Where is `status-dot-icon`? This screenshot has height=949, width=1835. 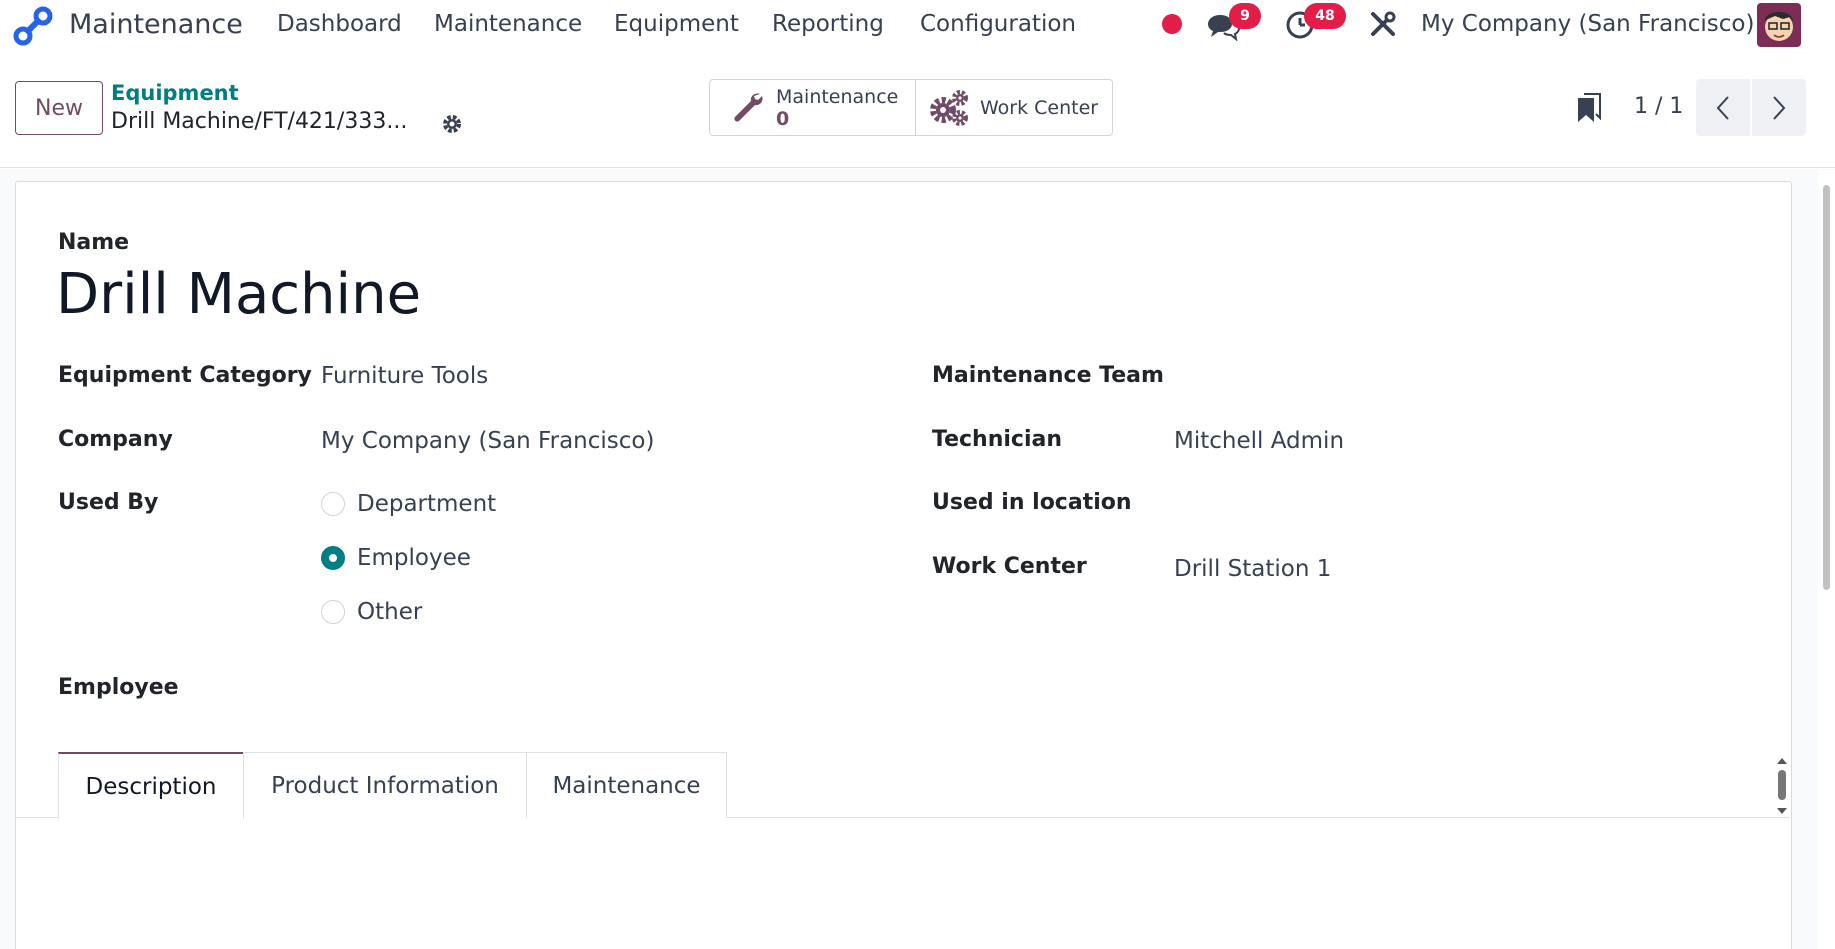 status-dot-icon is located at coordinates (1172, 24).